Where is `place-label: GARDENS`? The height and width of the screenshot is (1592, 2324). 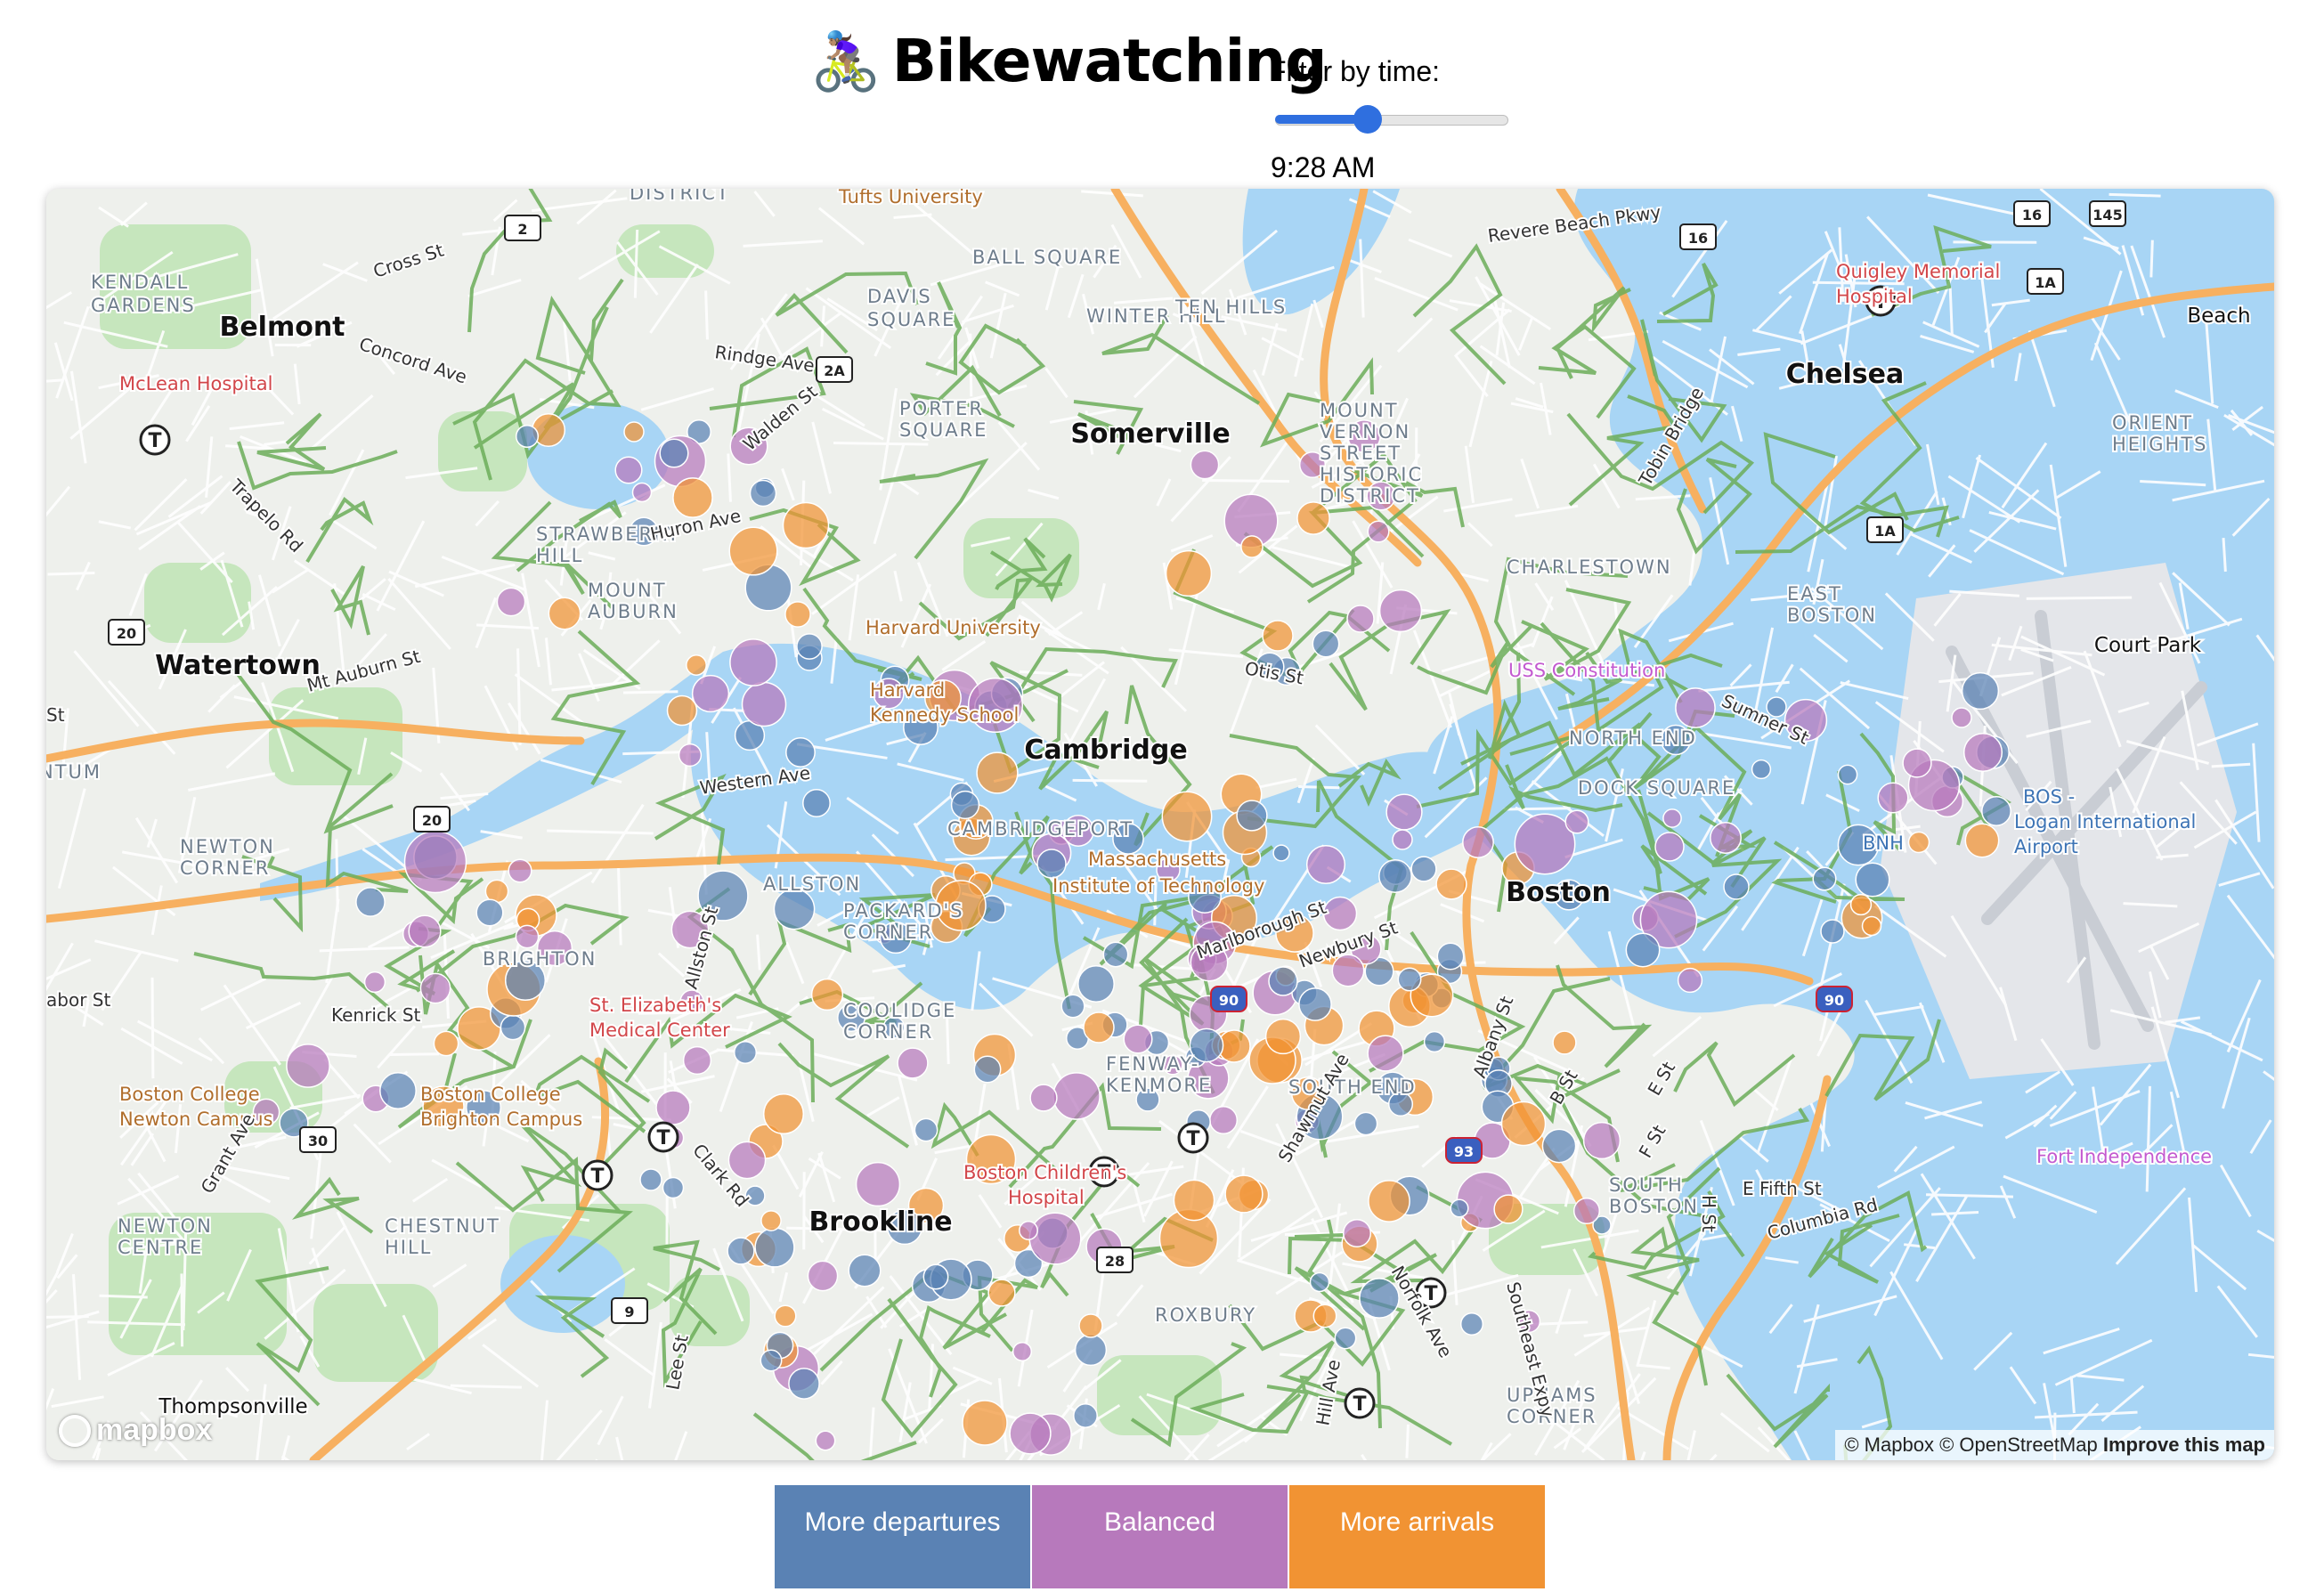
place-label: GARDENS is located at coordinates (144, 305).